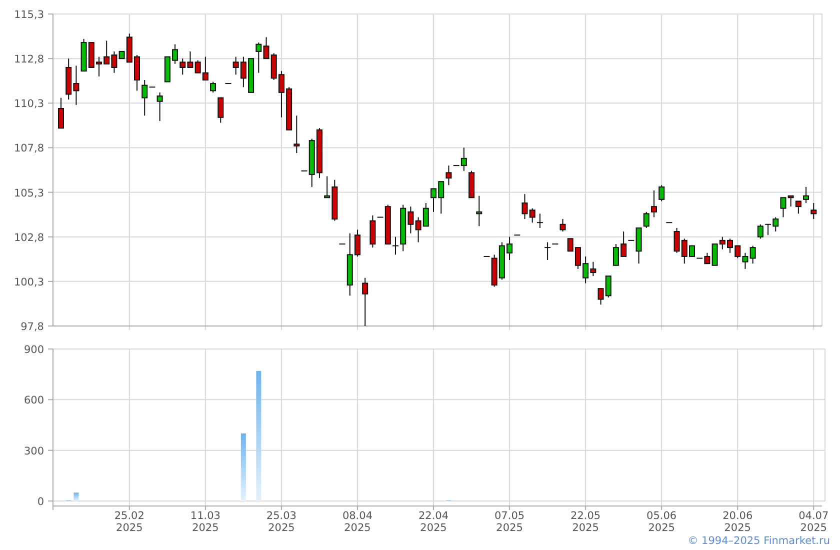 The height and width of the screenshot is (550, 840). Describe the element at coordinates (29, 282) in the screenshot. I see `axis-label: 100,3` at that location.